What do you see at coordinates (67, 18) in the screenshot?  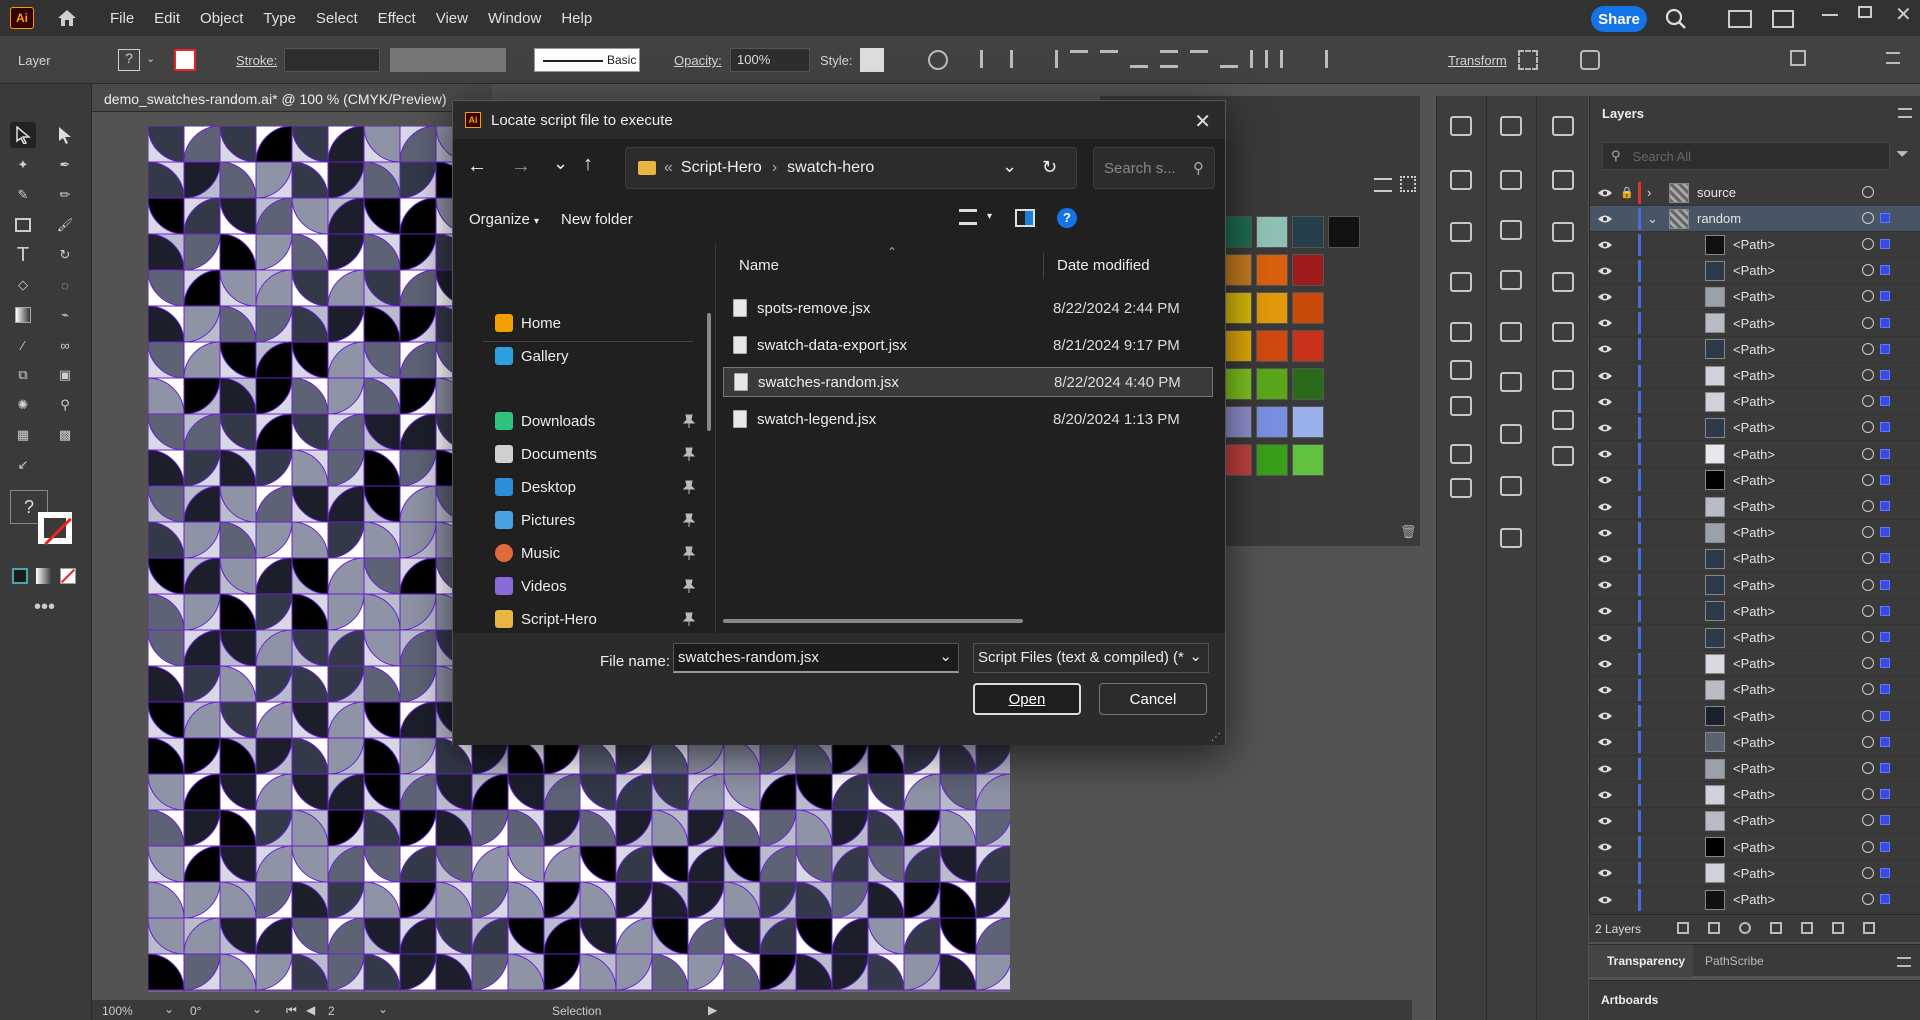 I see `home-icon` at bounding box center [67, 18].